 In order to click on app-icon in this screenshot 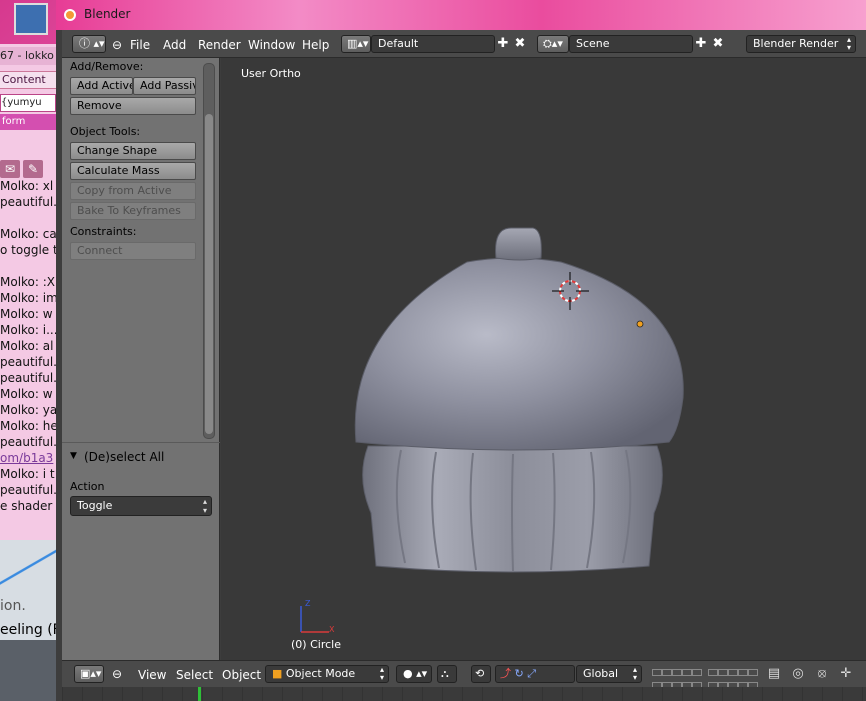, I will do `click(31, 19)`.